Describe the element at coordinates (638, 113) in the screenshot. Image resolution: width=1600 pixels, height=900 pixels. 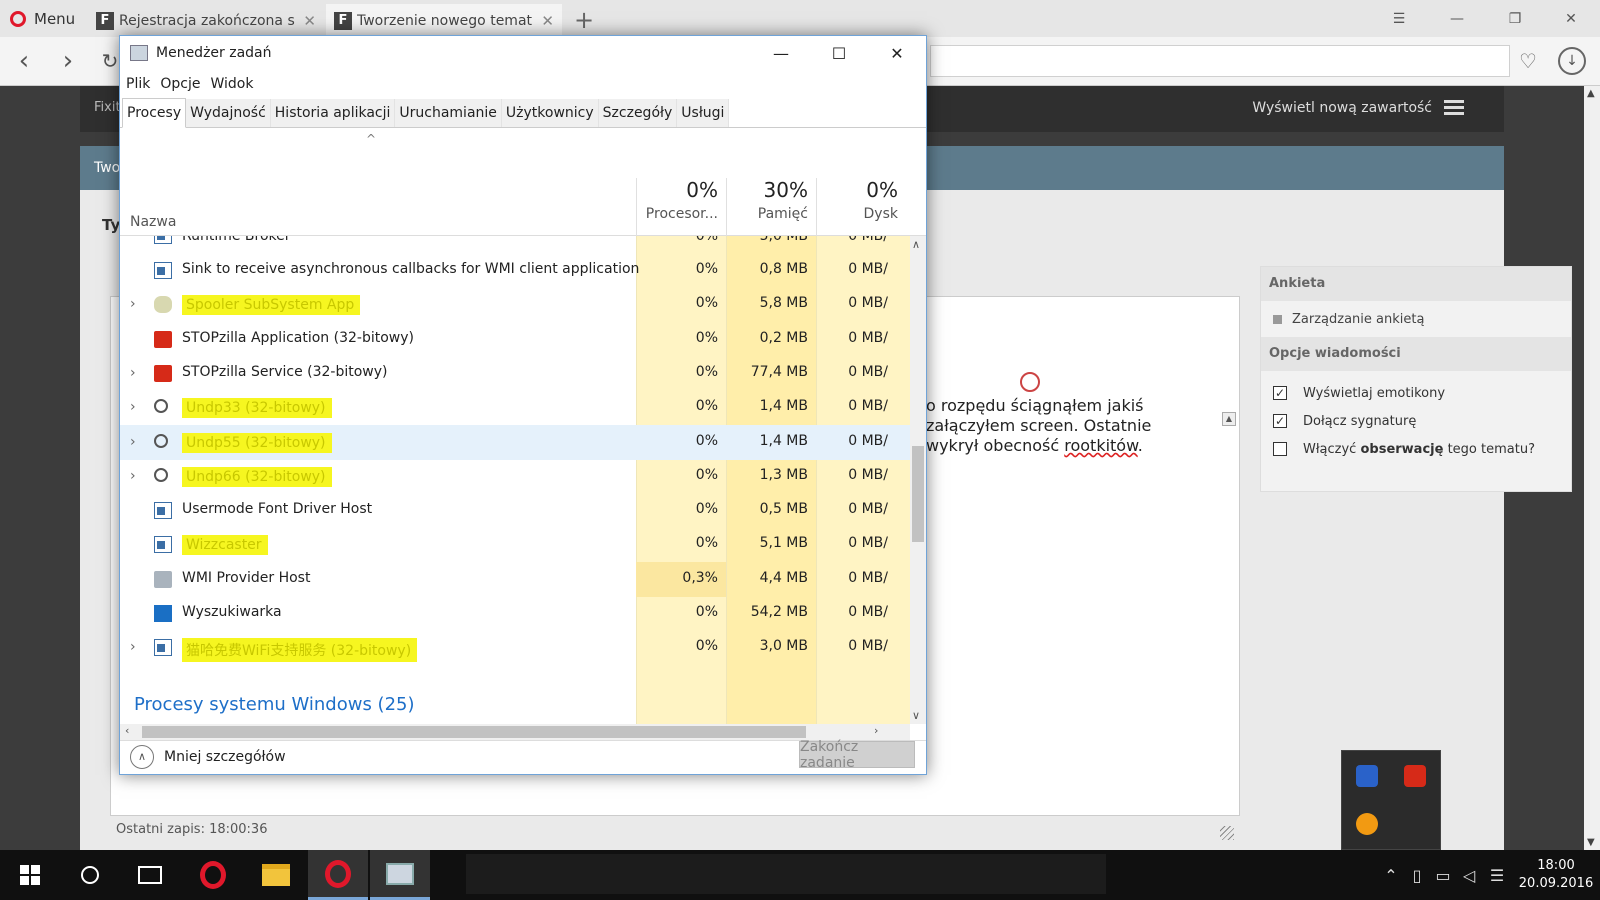
I see `tab-details: Szczegóły` at that location.